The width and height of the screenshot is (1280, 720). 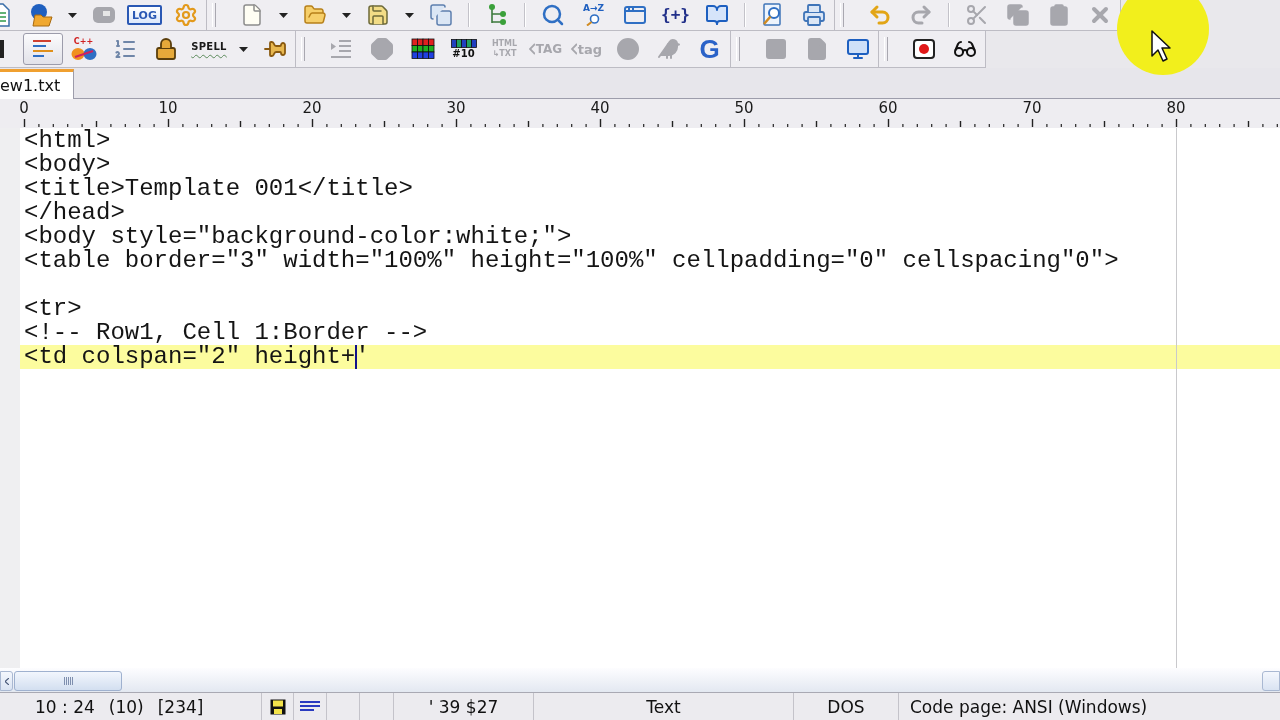 I want to click on settings-icon, so click(x=185, y=15).